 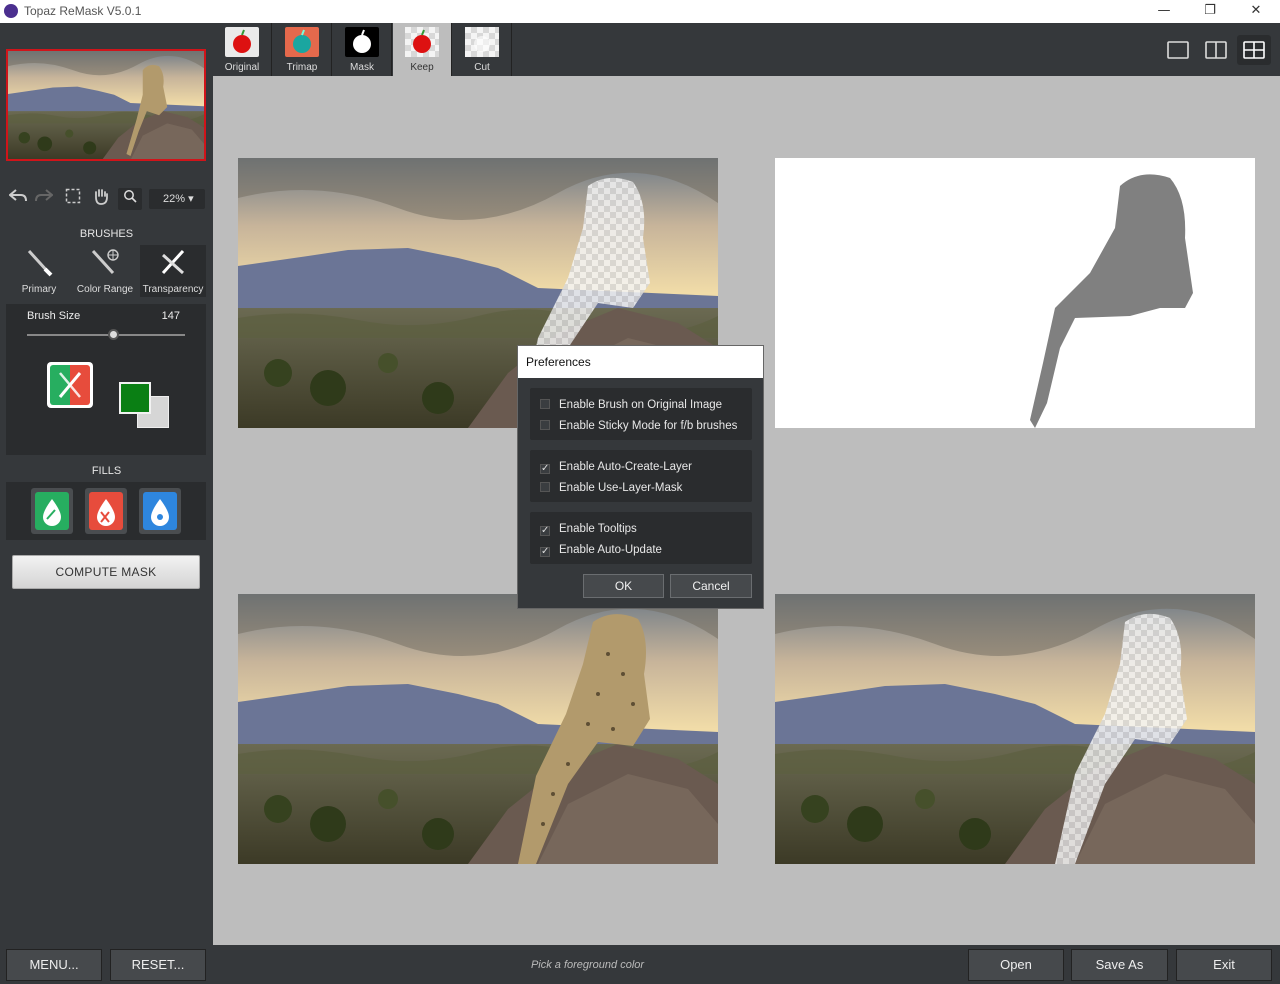 I want to click on single-view-icon, so click(x=1178, y=50).